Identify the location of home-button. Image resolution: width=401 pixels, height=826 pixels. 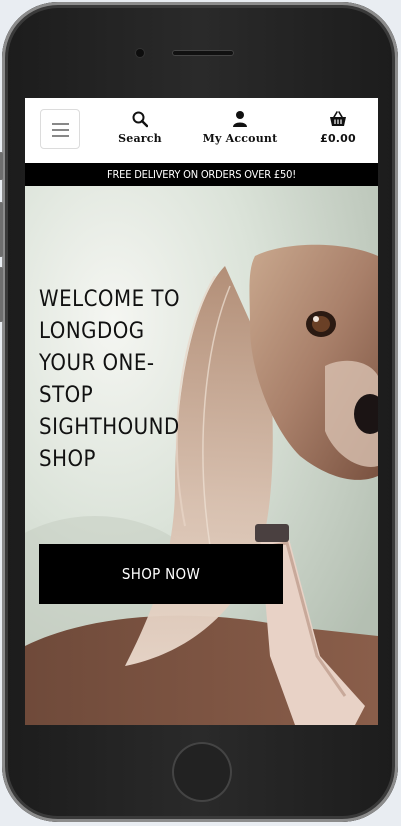
(202, 772).